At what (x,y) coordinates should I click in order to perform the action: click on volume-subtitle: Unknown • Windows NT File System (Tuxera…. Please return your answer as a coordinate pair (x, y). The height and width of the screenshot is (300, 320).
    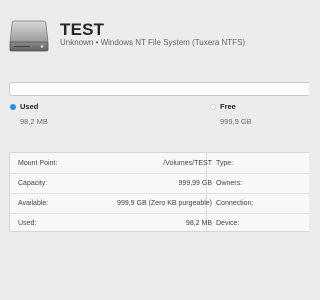
    Looking at the image, I should click on (153, 42).